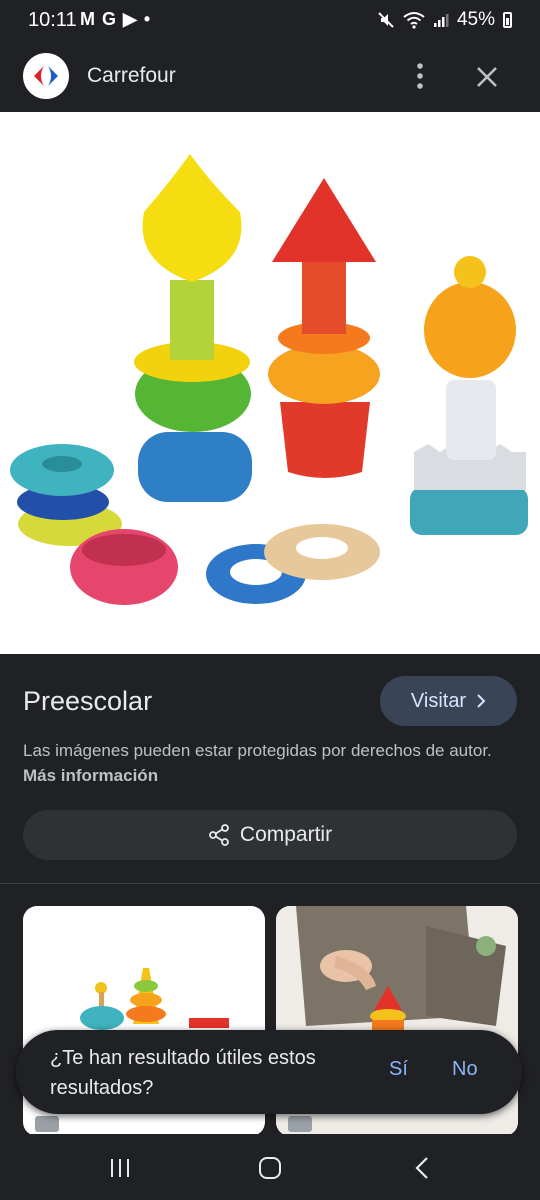 This screenshot has height=1200, width=540. Describe the element at coordinates (441, 20) in the screenshot. I see `signal-icon` at that location.